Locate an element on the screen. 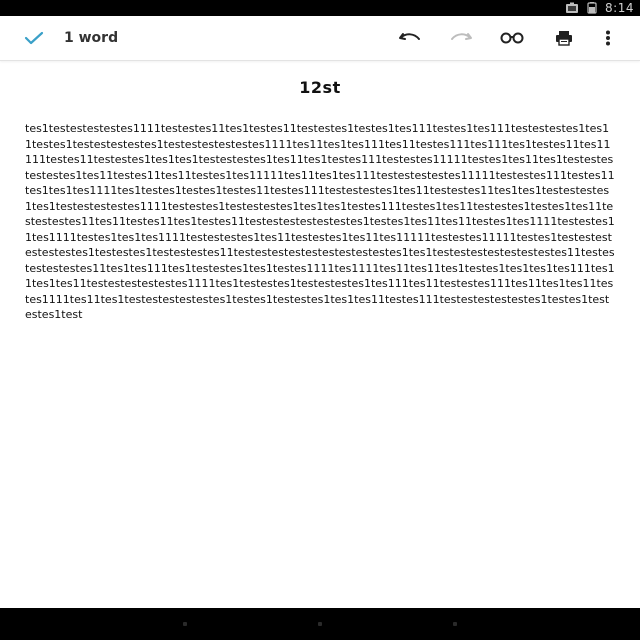 The width and height of the screenshot is (640, 640). print-icon is located at coordinates (564, 38).